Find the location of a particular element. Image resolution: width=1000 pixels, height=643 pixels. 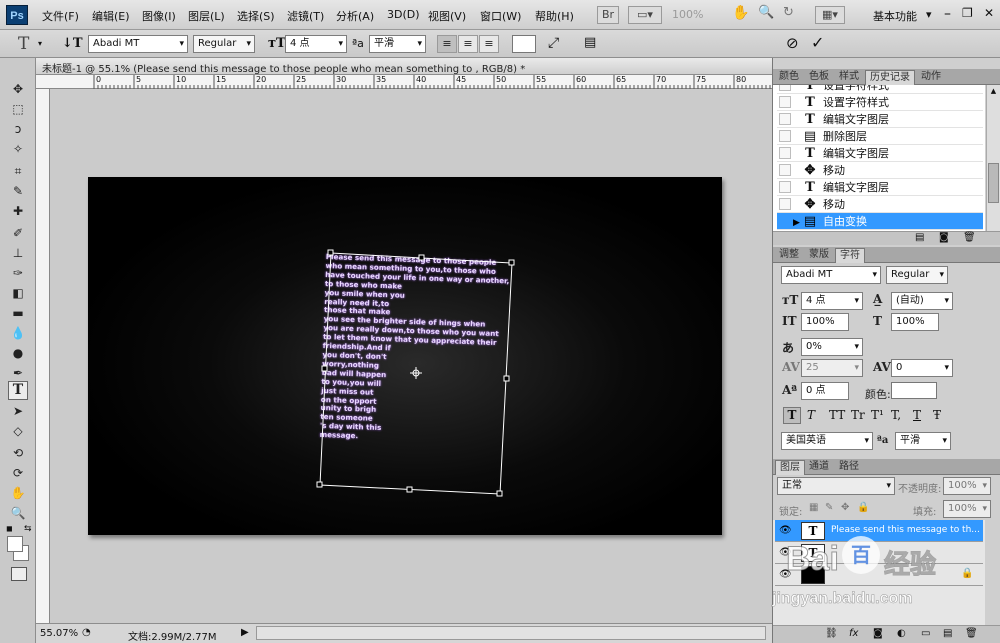

text-orientation-icon: ↓T is located at coordinates (72, 43).